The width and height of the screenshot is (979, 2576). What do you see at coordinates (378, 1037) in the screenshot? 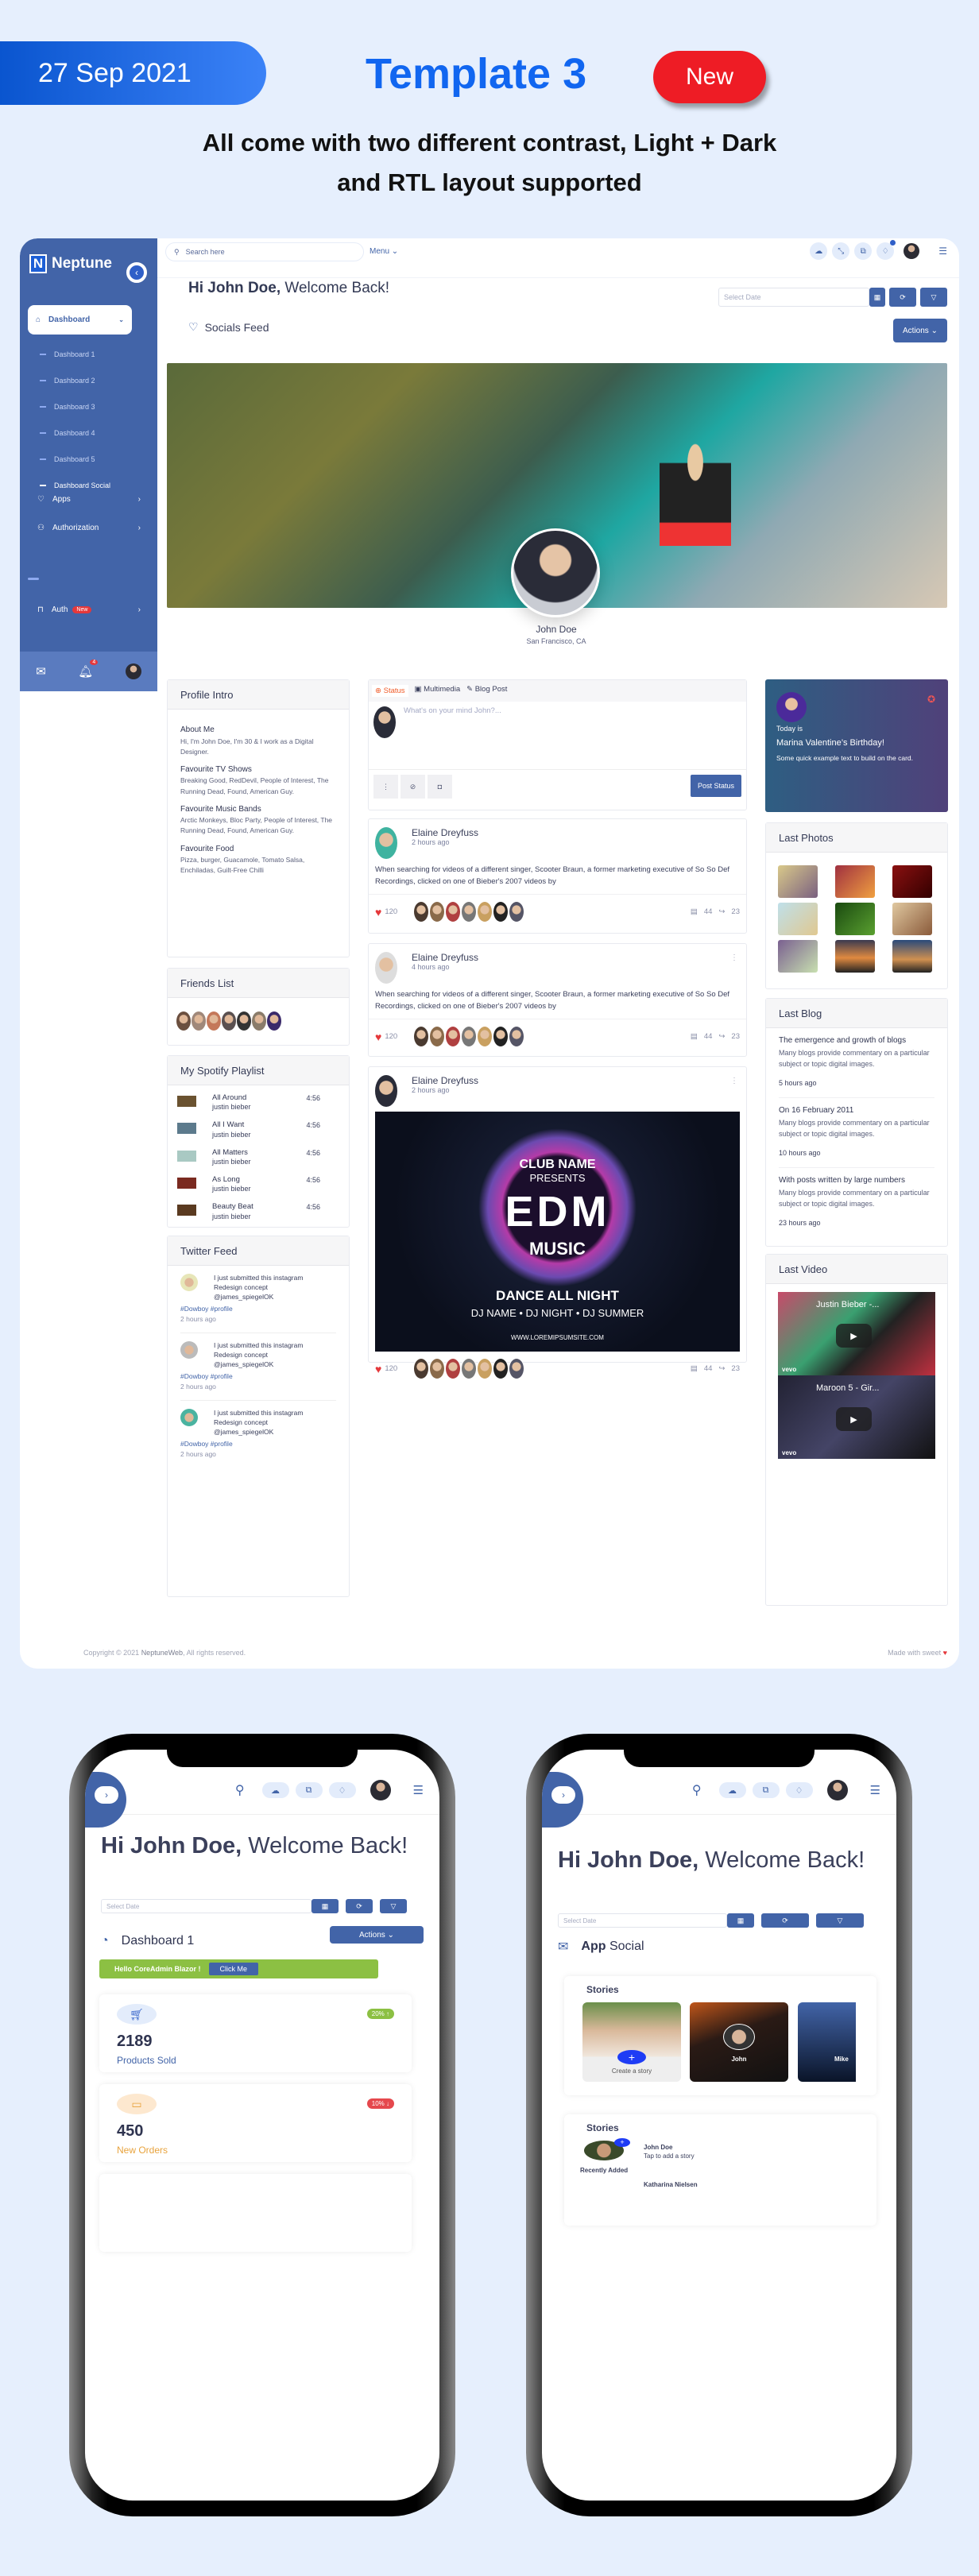
I see `heart-icon: ♥` at bounding box center [378, 1037].